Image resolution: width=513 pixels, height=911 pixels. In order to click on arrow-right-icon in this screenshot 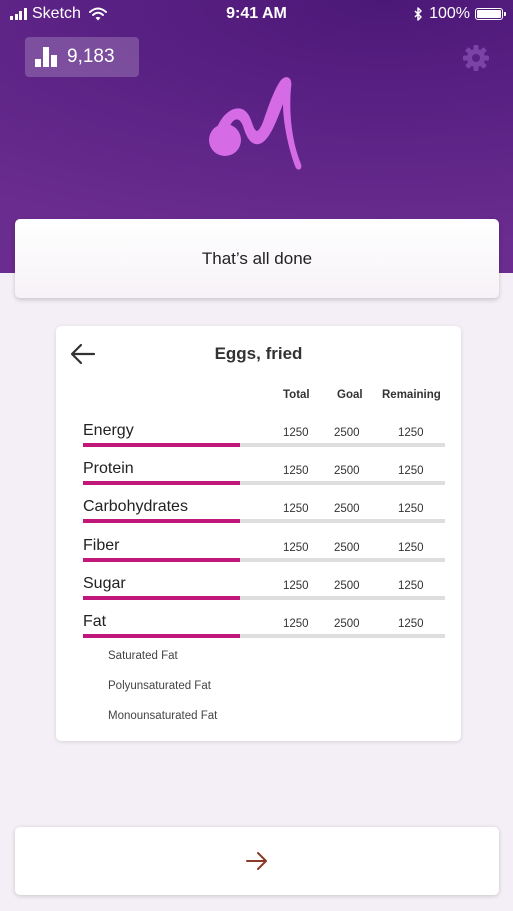, I will do `click(256, 861)`.